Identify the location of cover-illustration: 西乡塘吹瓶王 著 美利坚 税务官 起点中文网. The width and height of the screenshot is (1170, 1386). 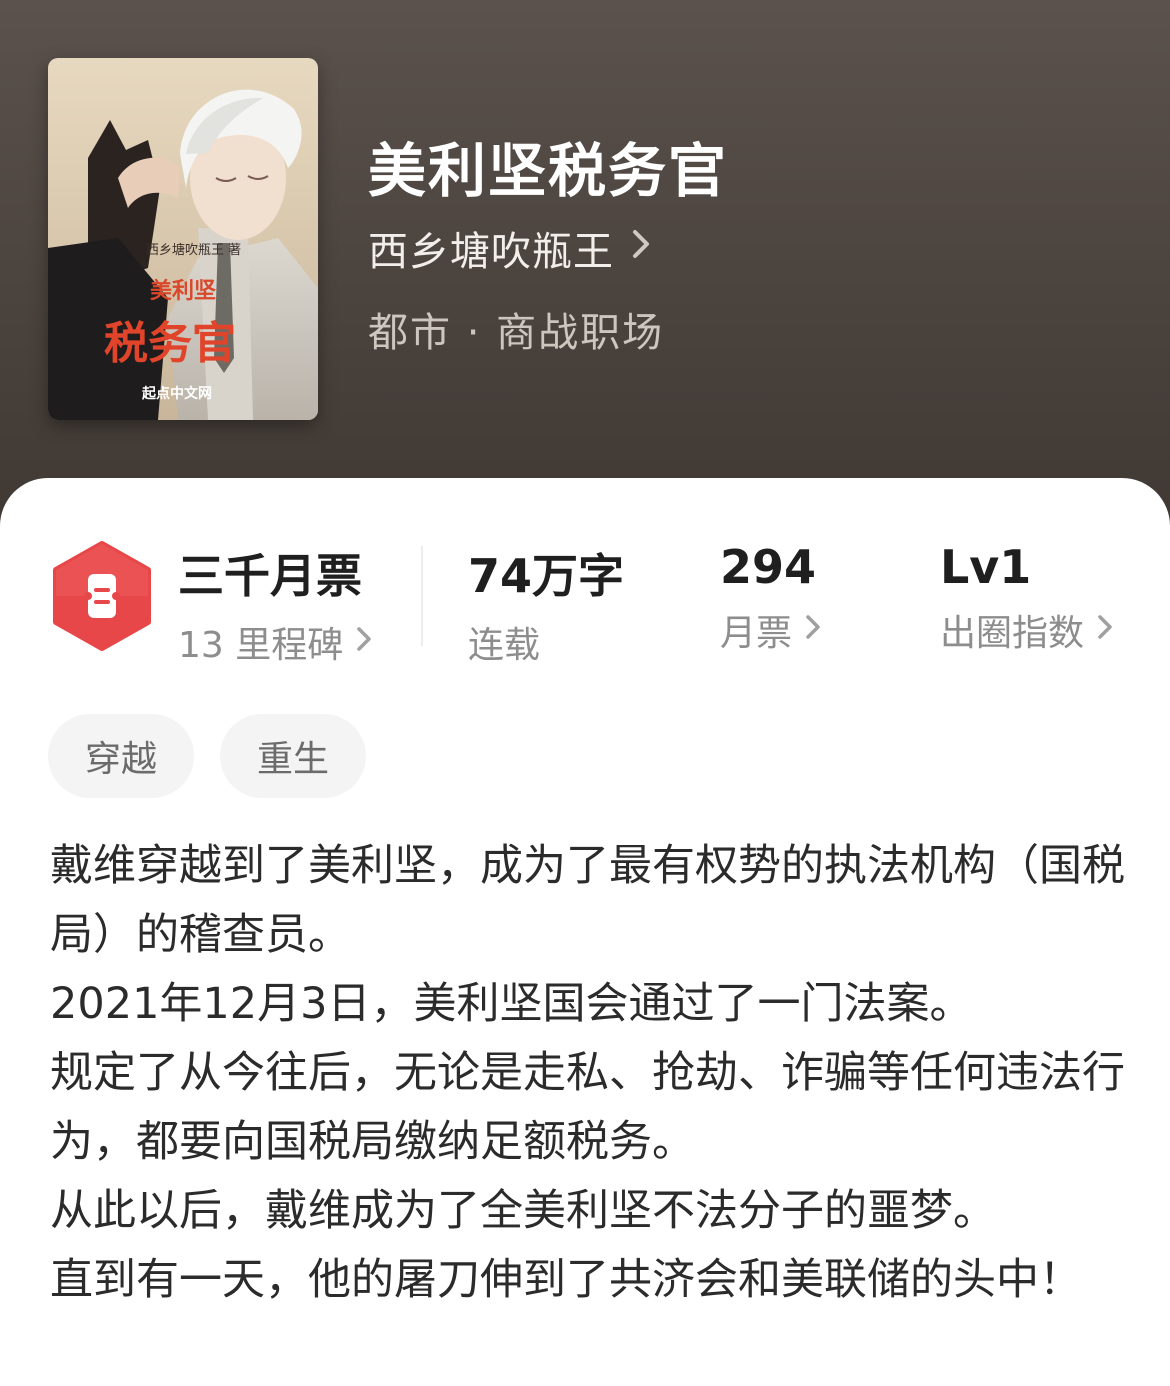
(183, 239).